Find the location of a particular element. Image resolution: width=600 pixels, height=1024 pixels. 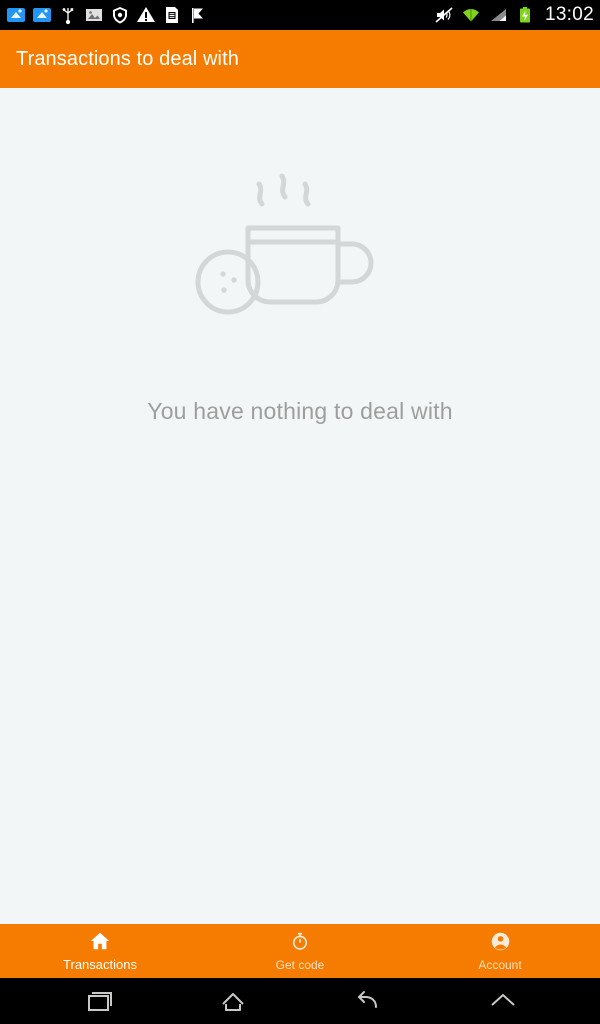

empty-state-message: You have nothing to deal with is located at coordinates (300, 411).